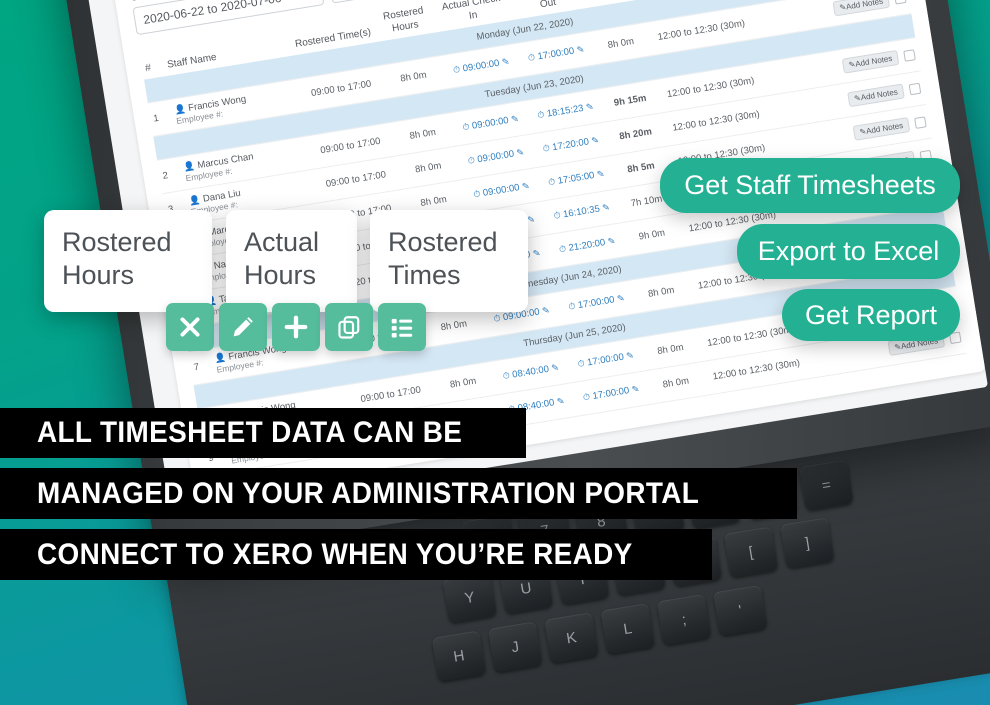 This screenshot has width=990, height=705. I want to click on callout-rostered-hours: Rostered Hours, so click(128, 261).